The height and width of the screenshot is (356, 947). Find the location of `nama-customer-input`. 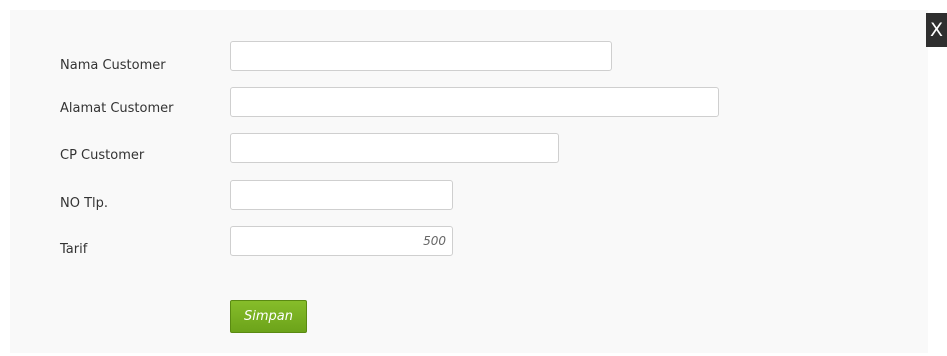

nama-customer-input is located at coordinates (421, 56).